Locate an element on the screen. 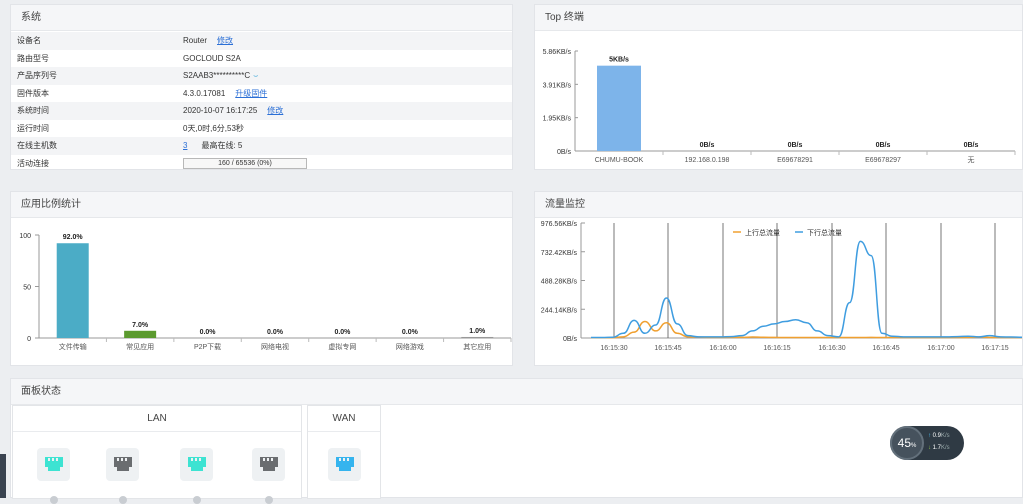 The width and height of the screenshot is (1023, 504). download-speed: 1.7 is located at coordinates (937, 448).